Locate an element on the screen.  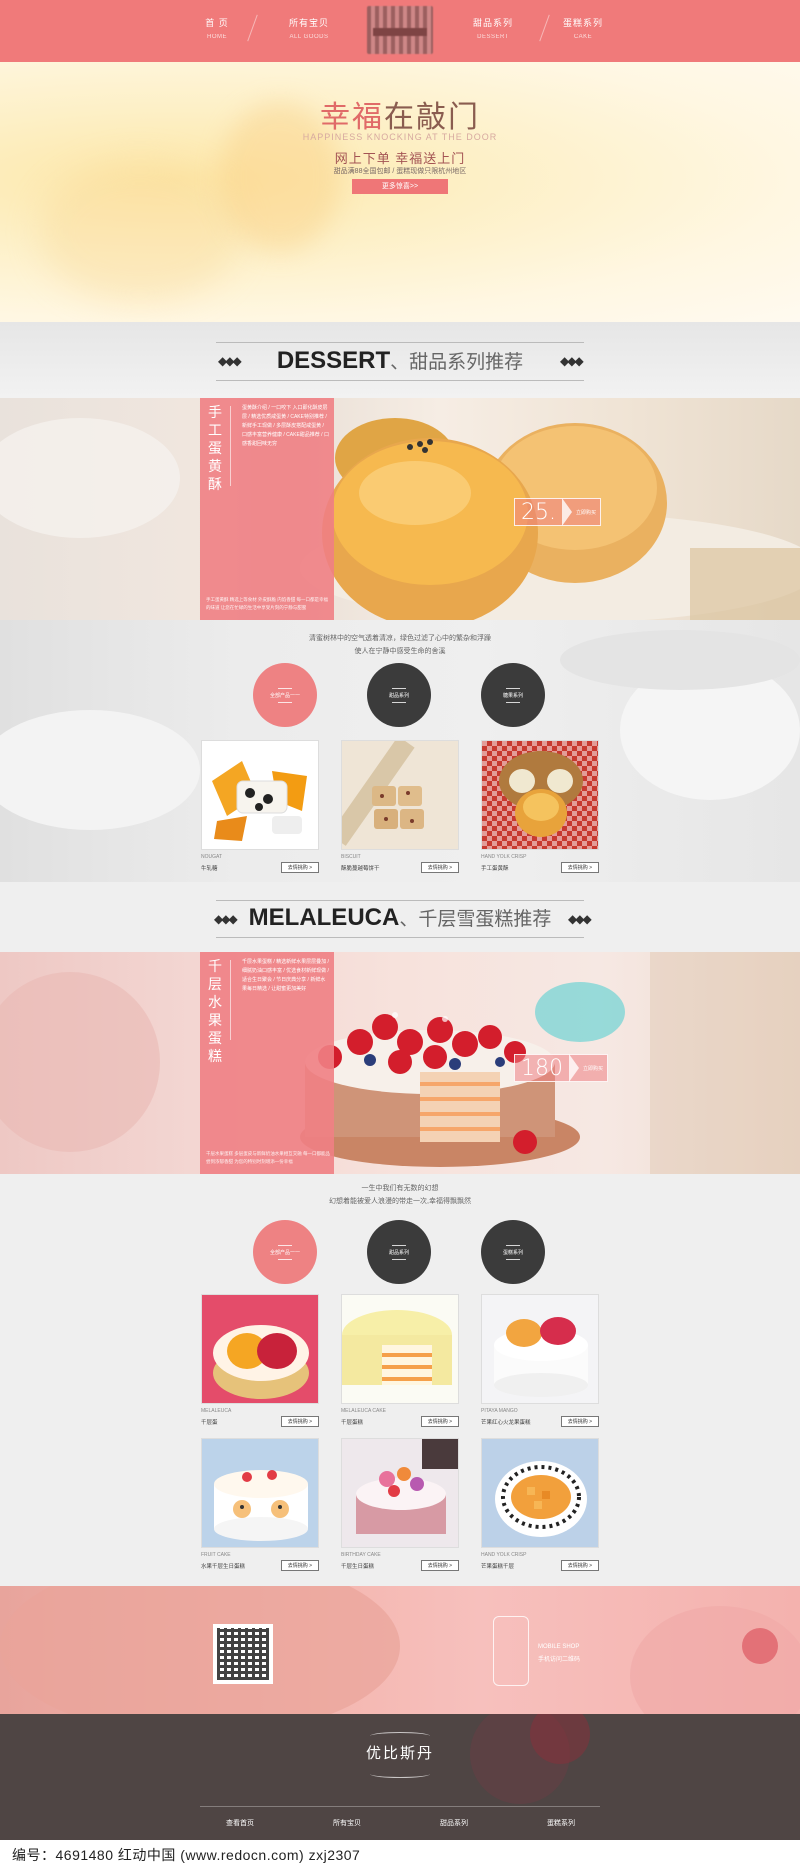
circle-label: 糖果系列 is located at coordinates (512, 695).